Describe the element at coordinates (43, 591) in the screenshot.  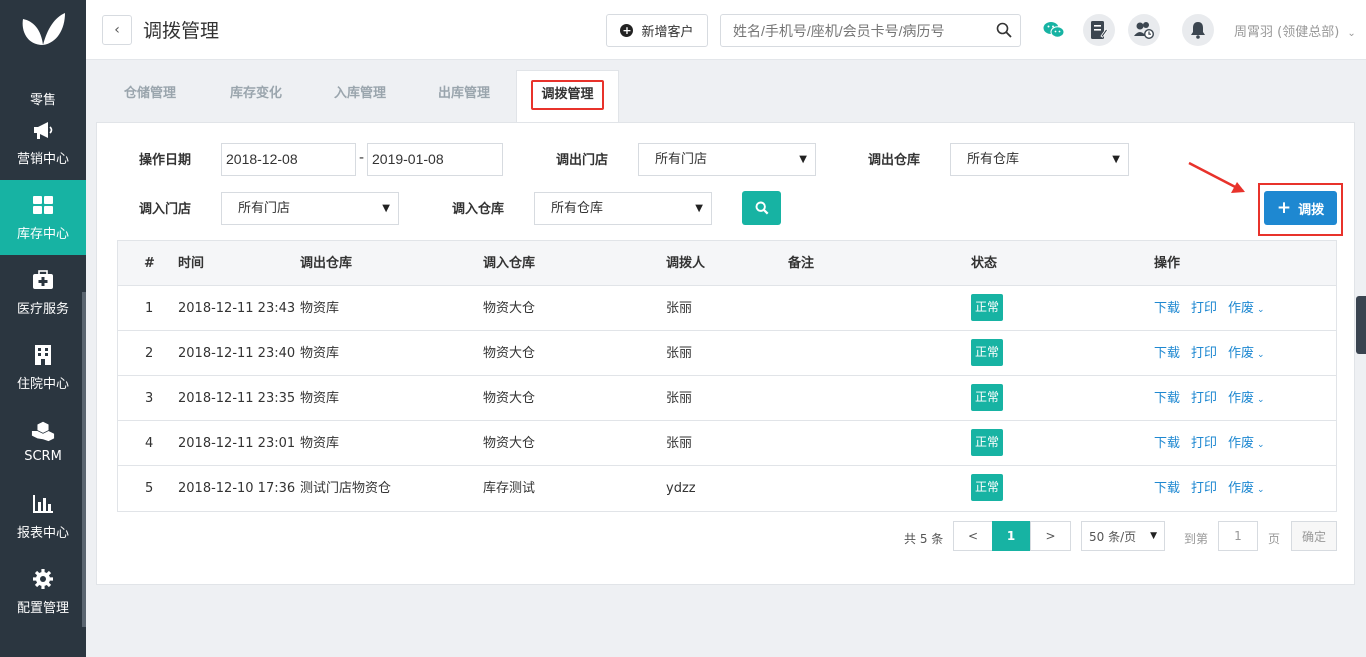
I see `sidebar-item-settings: 配置管理` at that location.